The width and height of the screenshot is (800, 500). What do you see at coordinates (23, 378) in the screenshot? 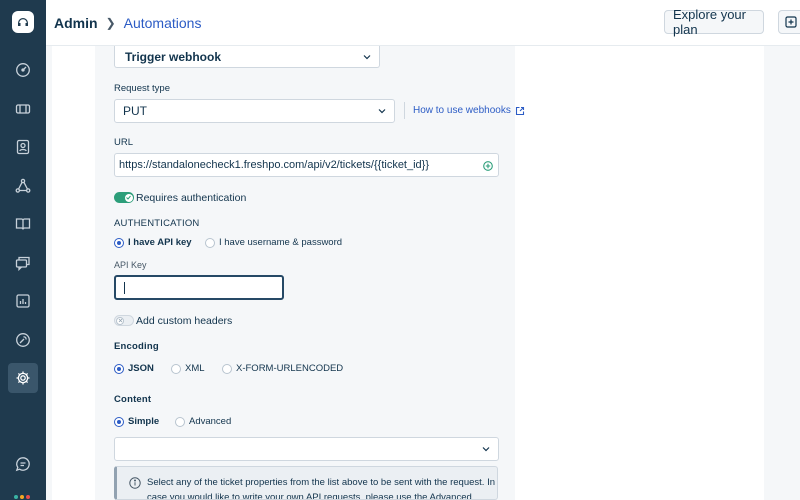
I see `admin-gear-icon` at bounding box center [23, 378].